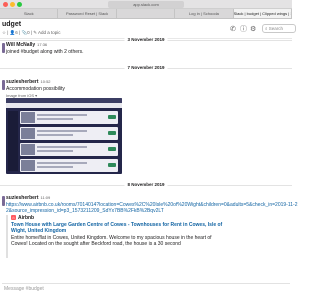 The width and height of the screenshot is (320, 292). Describe the element at coordinates (35, 89) in the screenshot. I see `message-text: Accommodation possibility` at that location.